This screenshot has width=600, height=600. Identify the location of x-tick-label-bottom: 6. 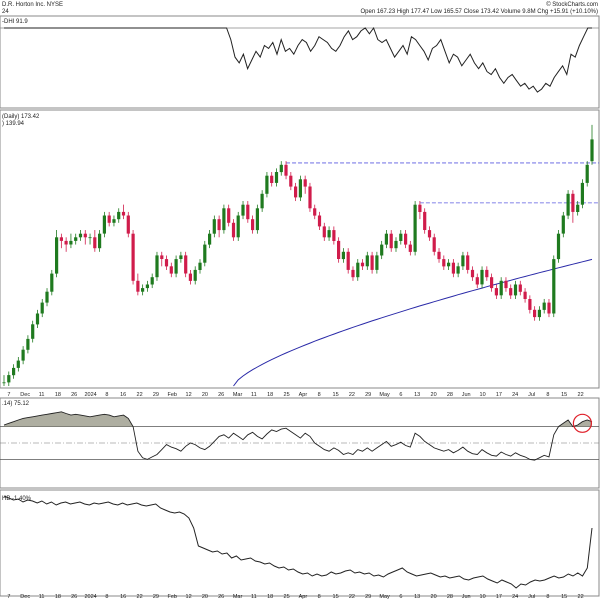
(400, 597).